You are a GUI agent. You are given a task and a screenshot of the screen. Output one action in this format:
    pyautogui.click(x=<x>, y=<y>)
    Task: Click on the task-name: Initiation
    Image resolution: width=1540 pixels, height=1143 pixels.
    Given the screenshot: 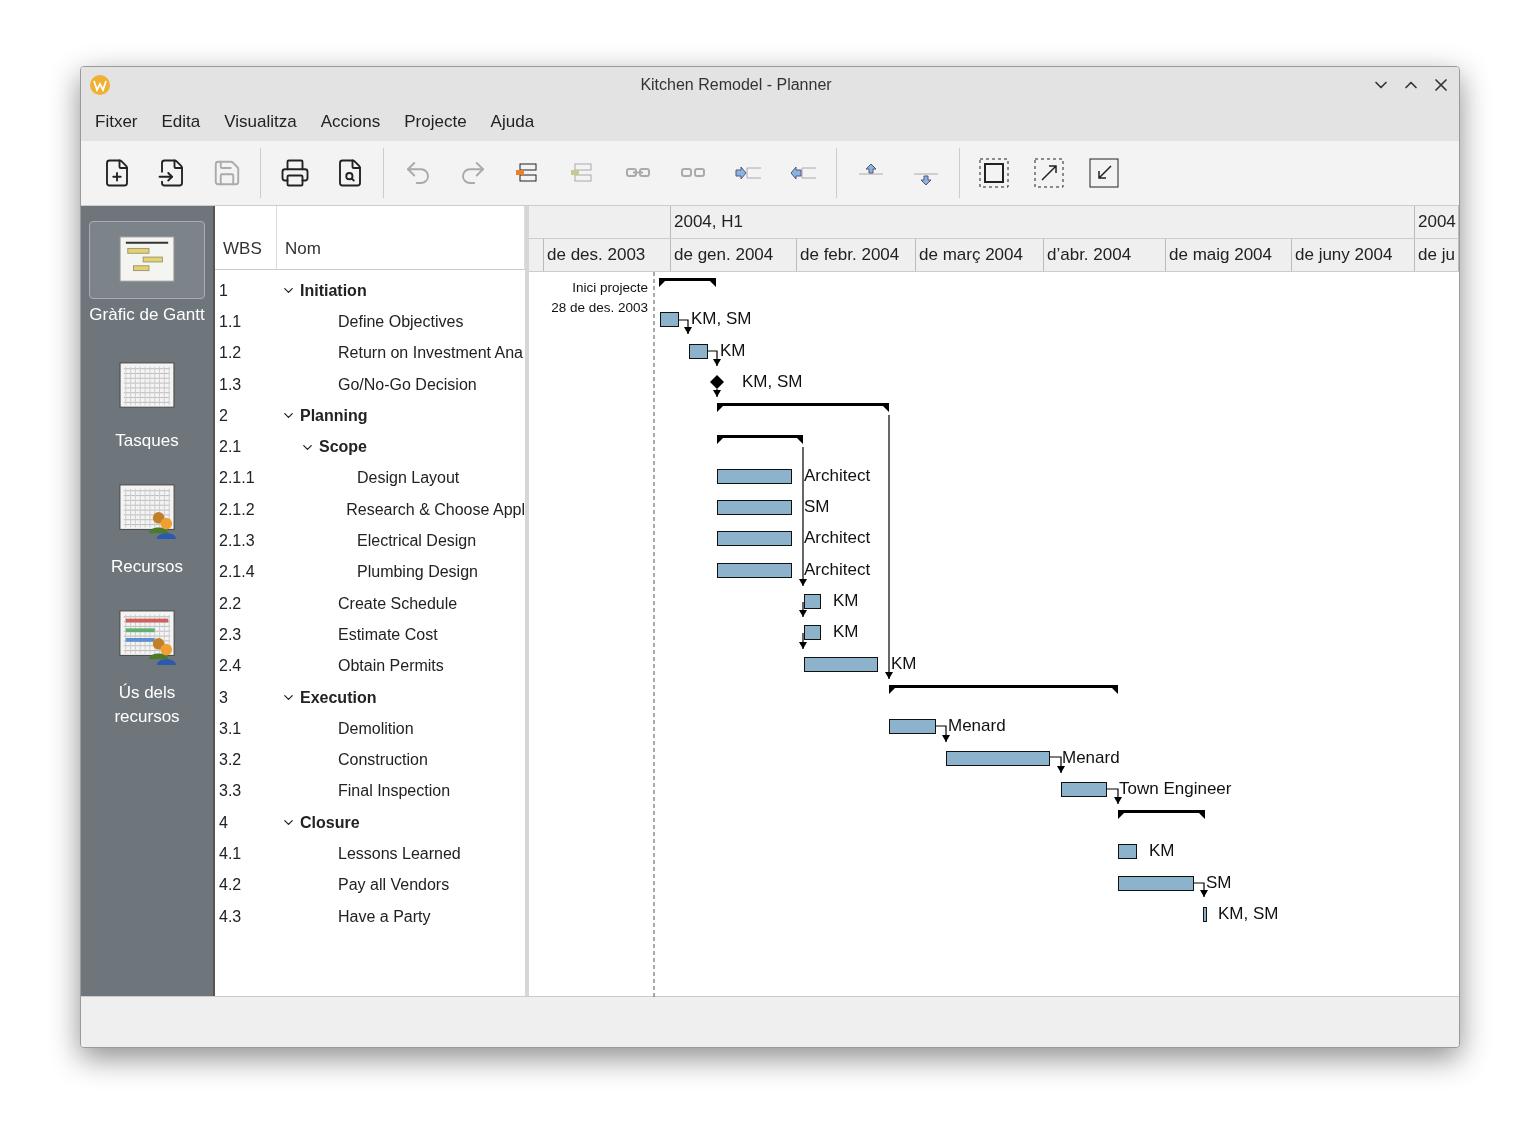 What is the action you would take?
    pyautogui.click(x=333, y=290)
    